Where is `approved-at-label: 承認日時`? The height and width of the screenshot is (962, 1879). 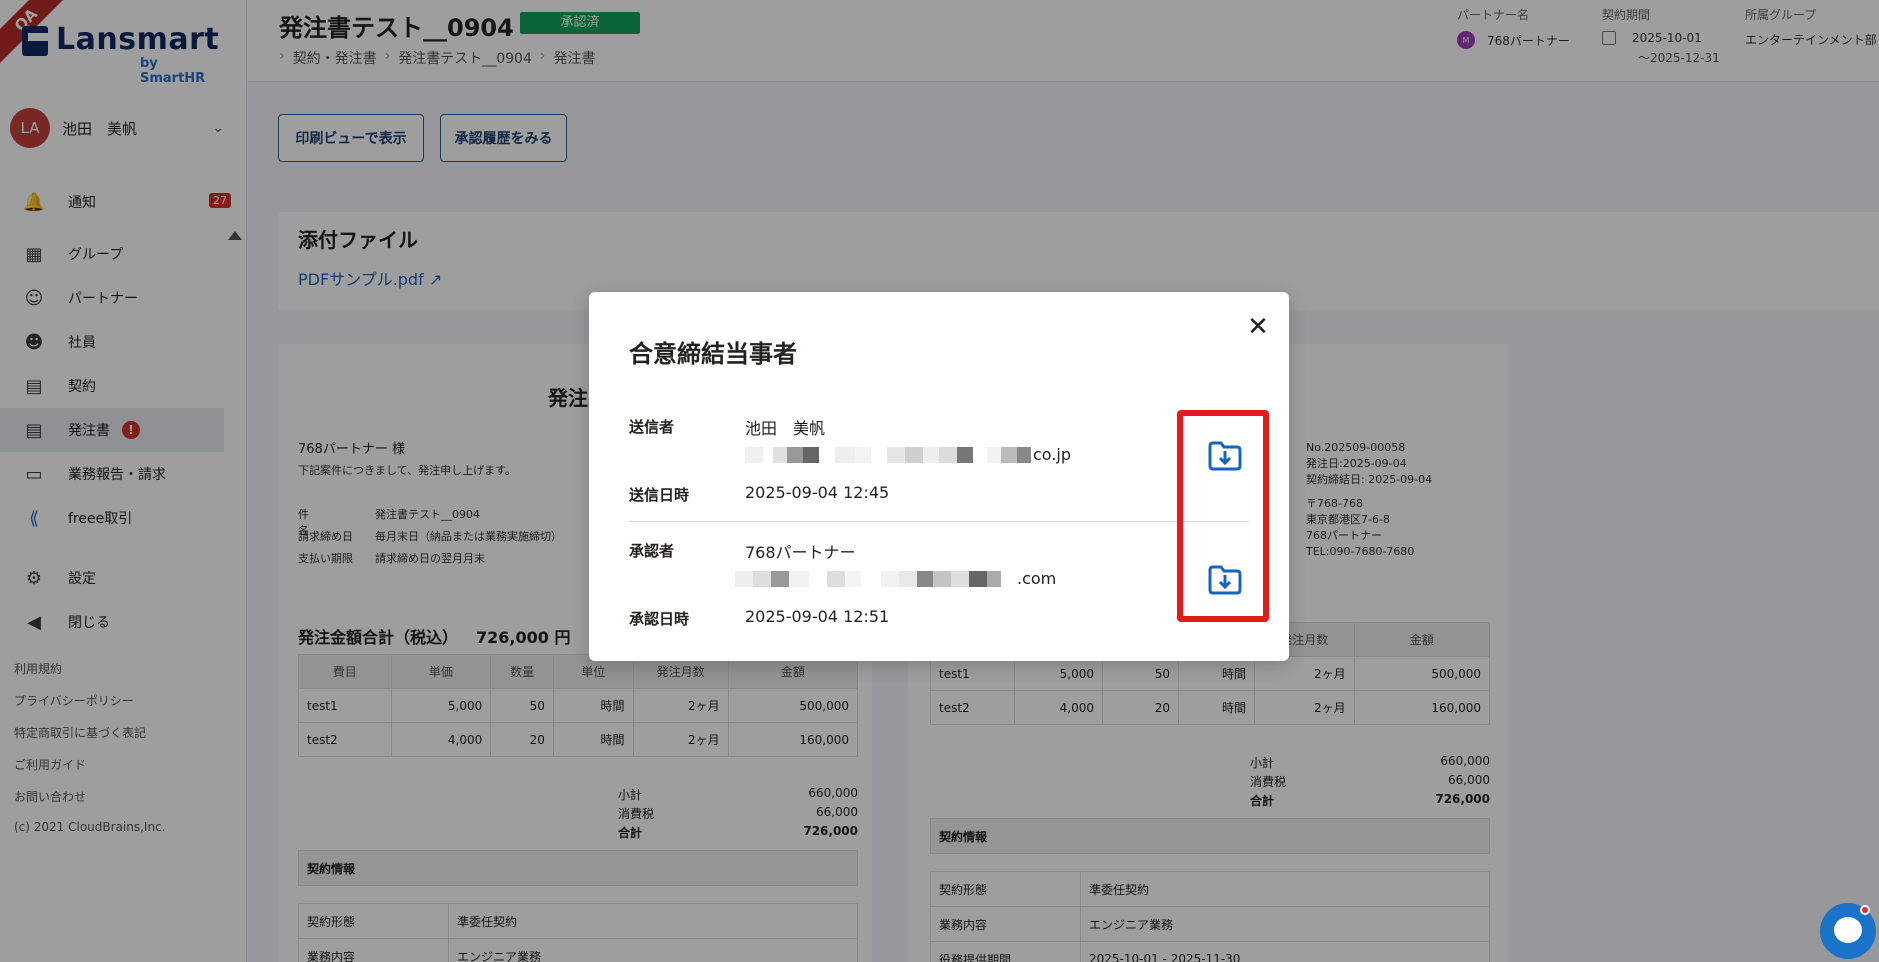
approved-at-label: 承認日時 is located at coordinates (659, 619).